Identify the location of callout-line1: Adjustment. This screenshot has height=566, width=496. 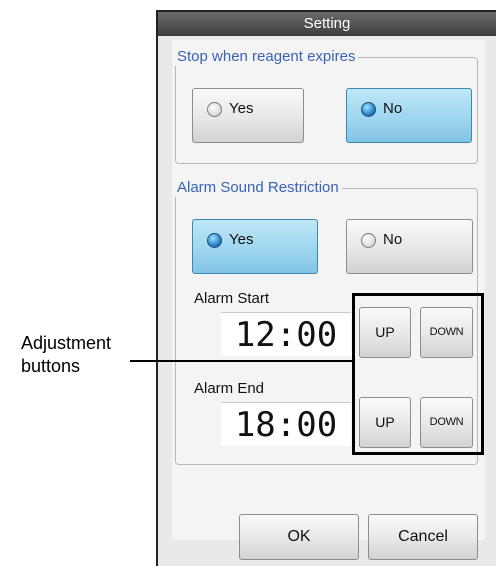
(66, 343).